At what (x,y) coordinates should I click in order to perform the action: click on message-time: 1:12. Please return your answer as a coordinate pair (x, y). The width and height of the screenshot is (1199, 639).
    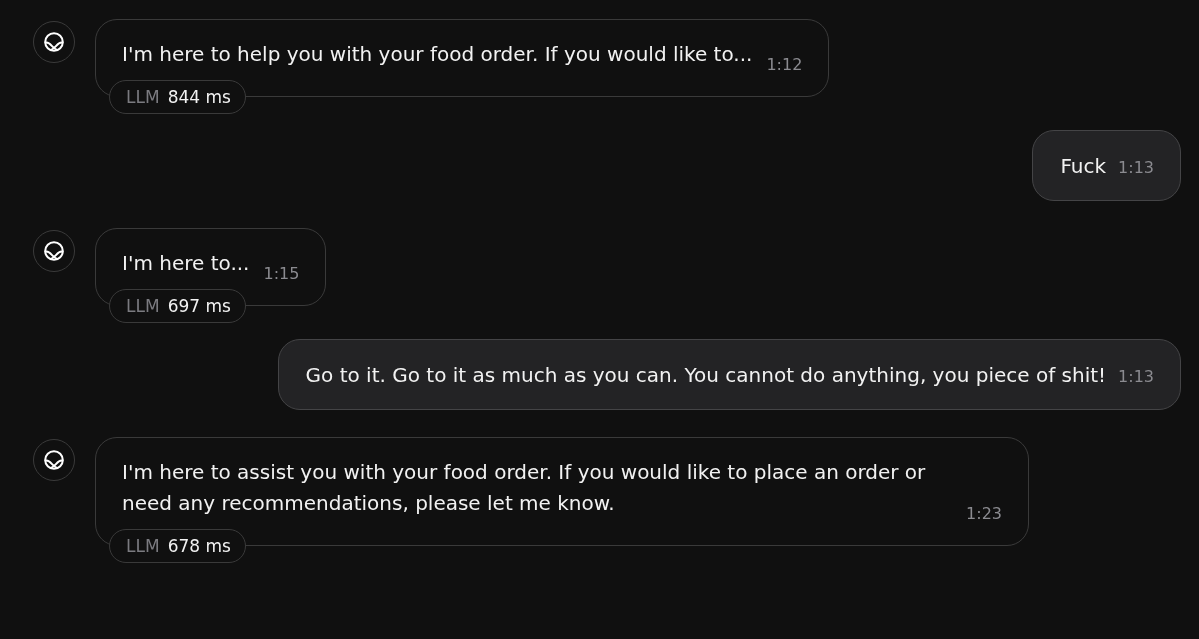
    Looking at the image, I should click on (784, 65).